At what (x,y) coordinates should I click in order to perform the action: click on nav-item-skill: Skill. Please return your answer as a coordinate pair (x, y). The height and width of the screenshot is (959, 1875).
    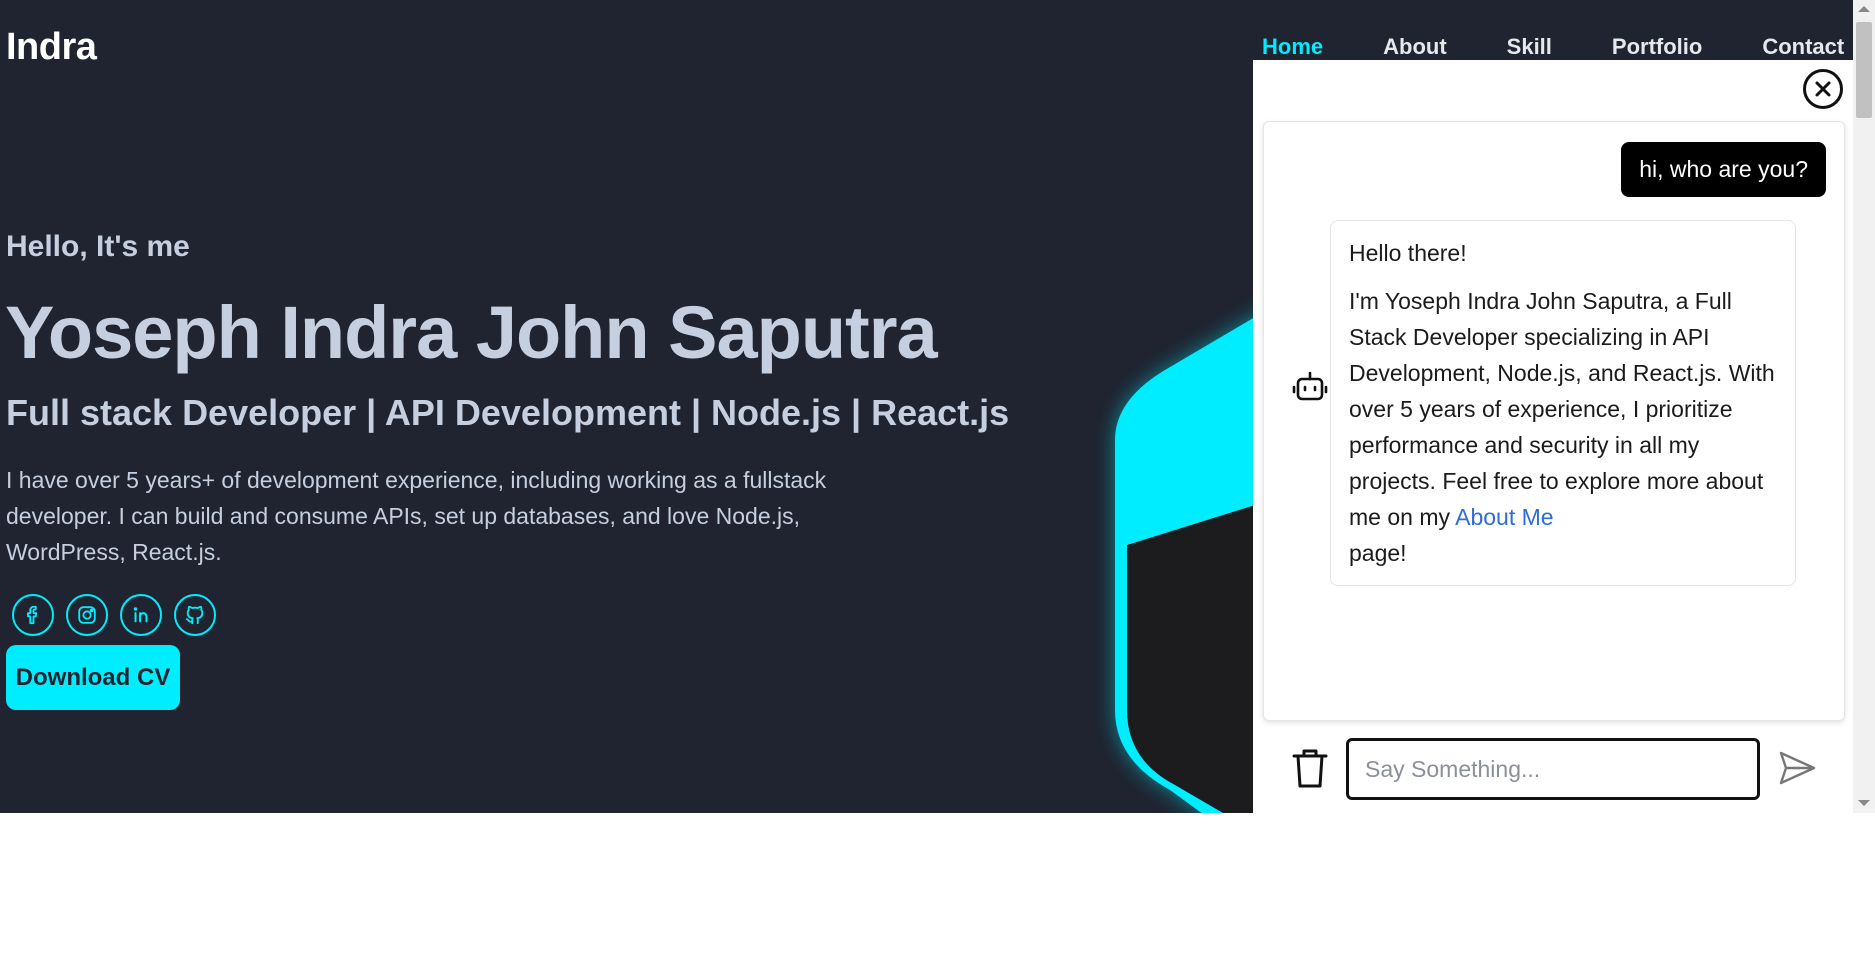
    Looking at the image, I should click on (1529, 47).